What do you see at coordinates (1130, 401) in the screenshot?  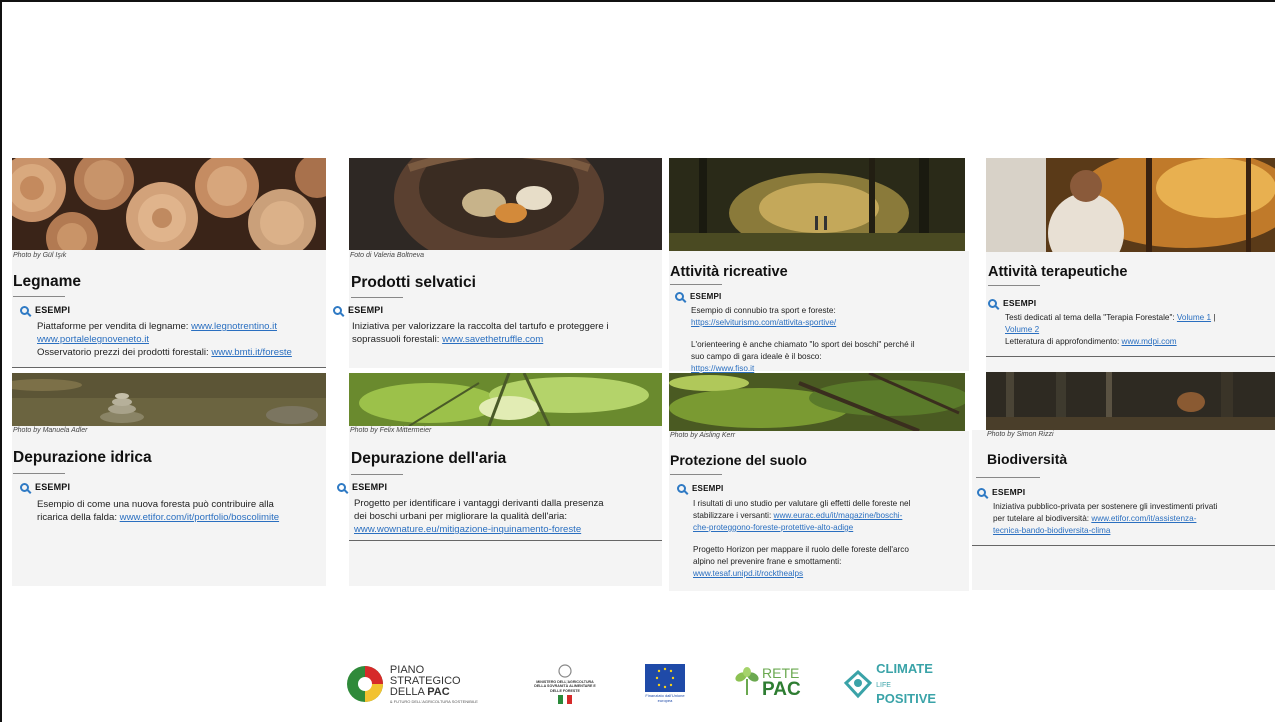 I see `deer-image` at bounding box center [1130, 401].